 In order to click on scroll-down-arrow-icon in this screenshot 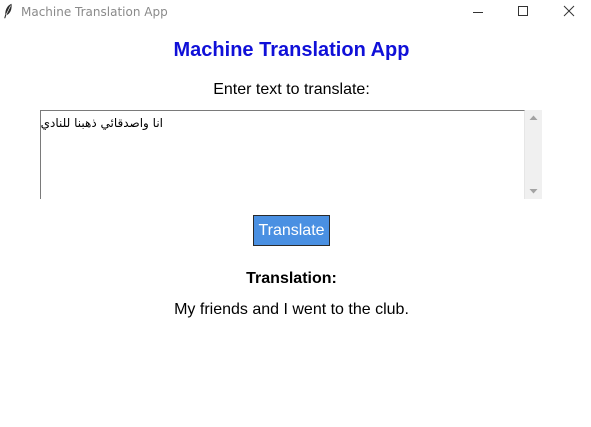, I will do `click(533, 190)`.